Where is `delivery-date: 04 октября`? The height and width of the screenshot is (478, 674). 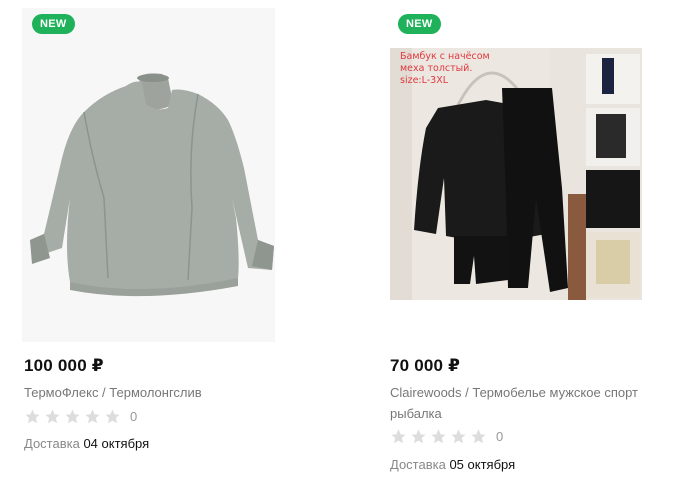
delivery-date: 04 октября is located at coordinates (116, 443).